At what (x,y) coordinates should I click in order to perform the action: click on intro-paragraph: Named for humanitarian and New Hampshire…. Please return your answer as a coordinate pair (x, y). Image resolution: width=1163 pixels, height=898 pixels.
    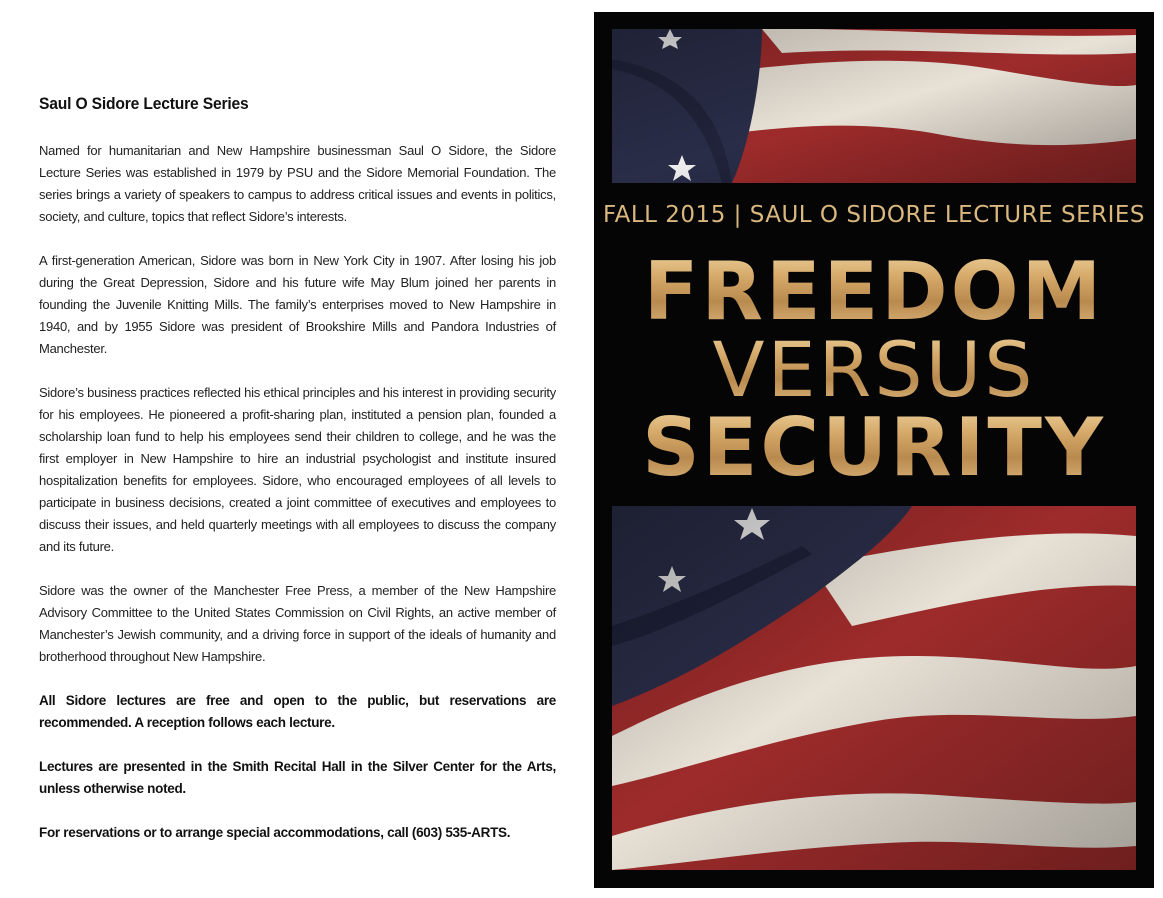
    Looking at the image, I should click on (297, 183).